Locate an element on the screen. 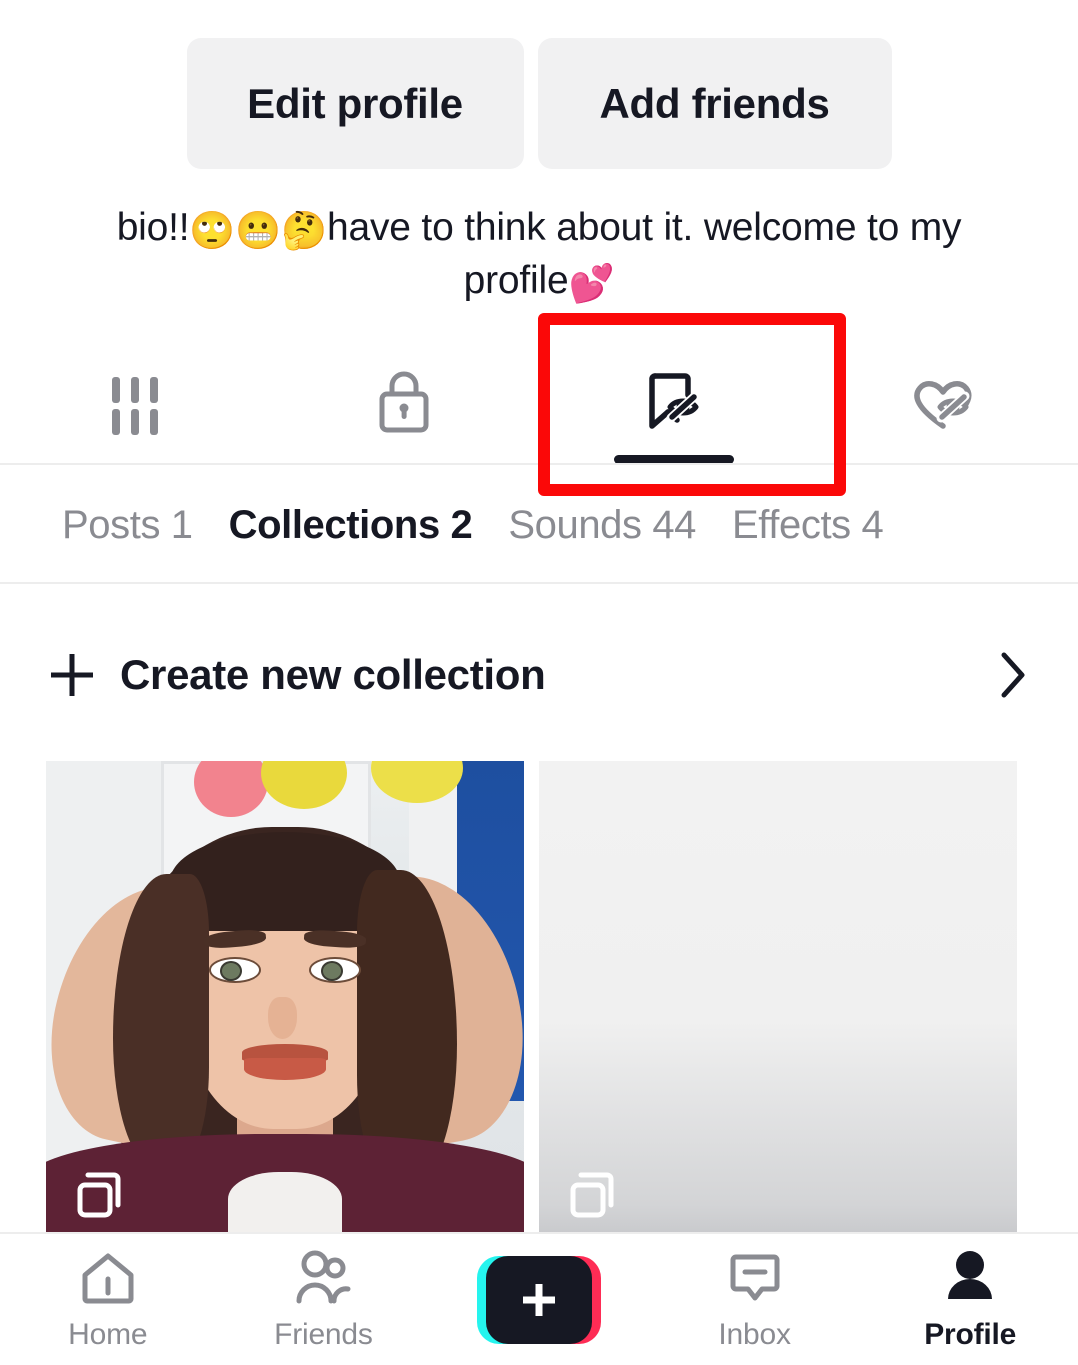  nav-label-friends: Friends is located at coordinates (323, 1334).